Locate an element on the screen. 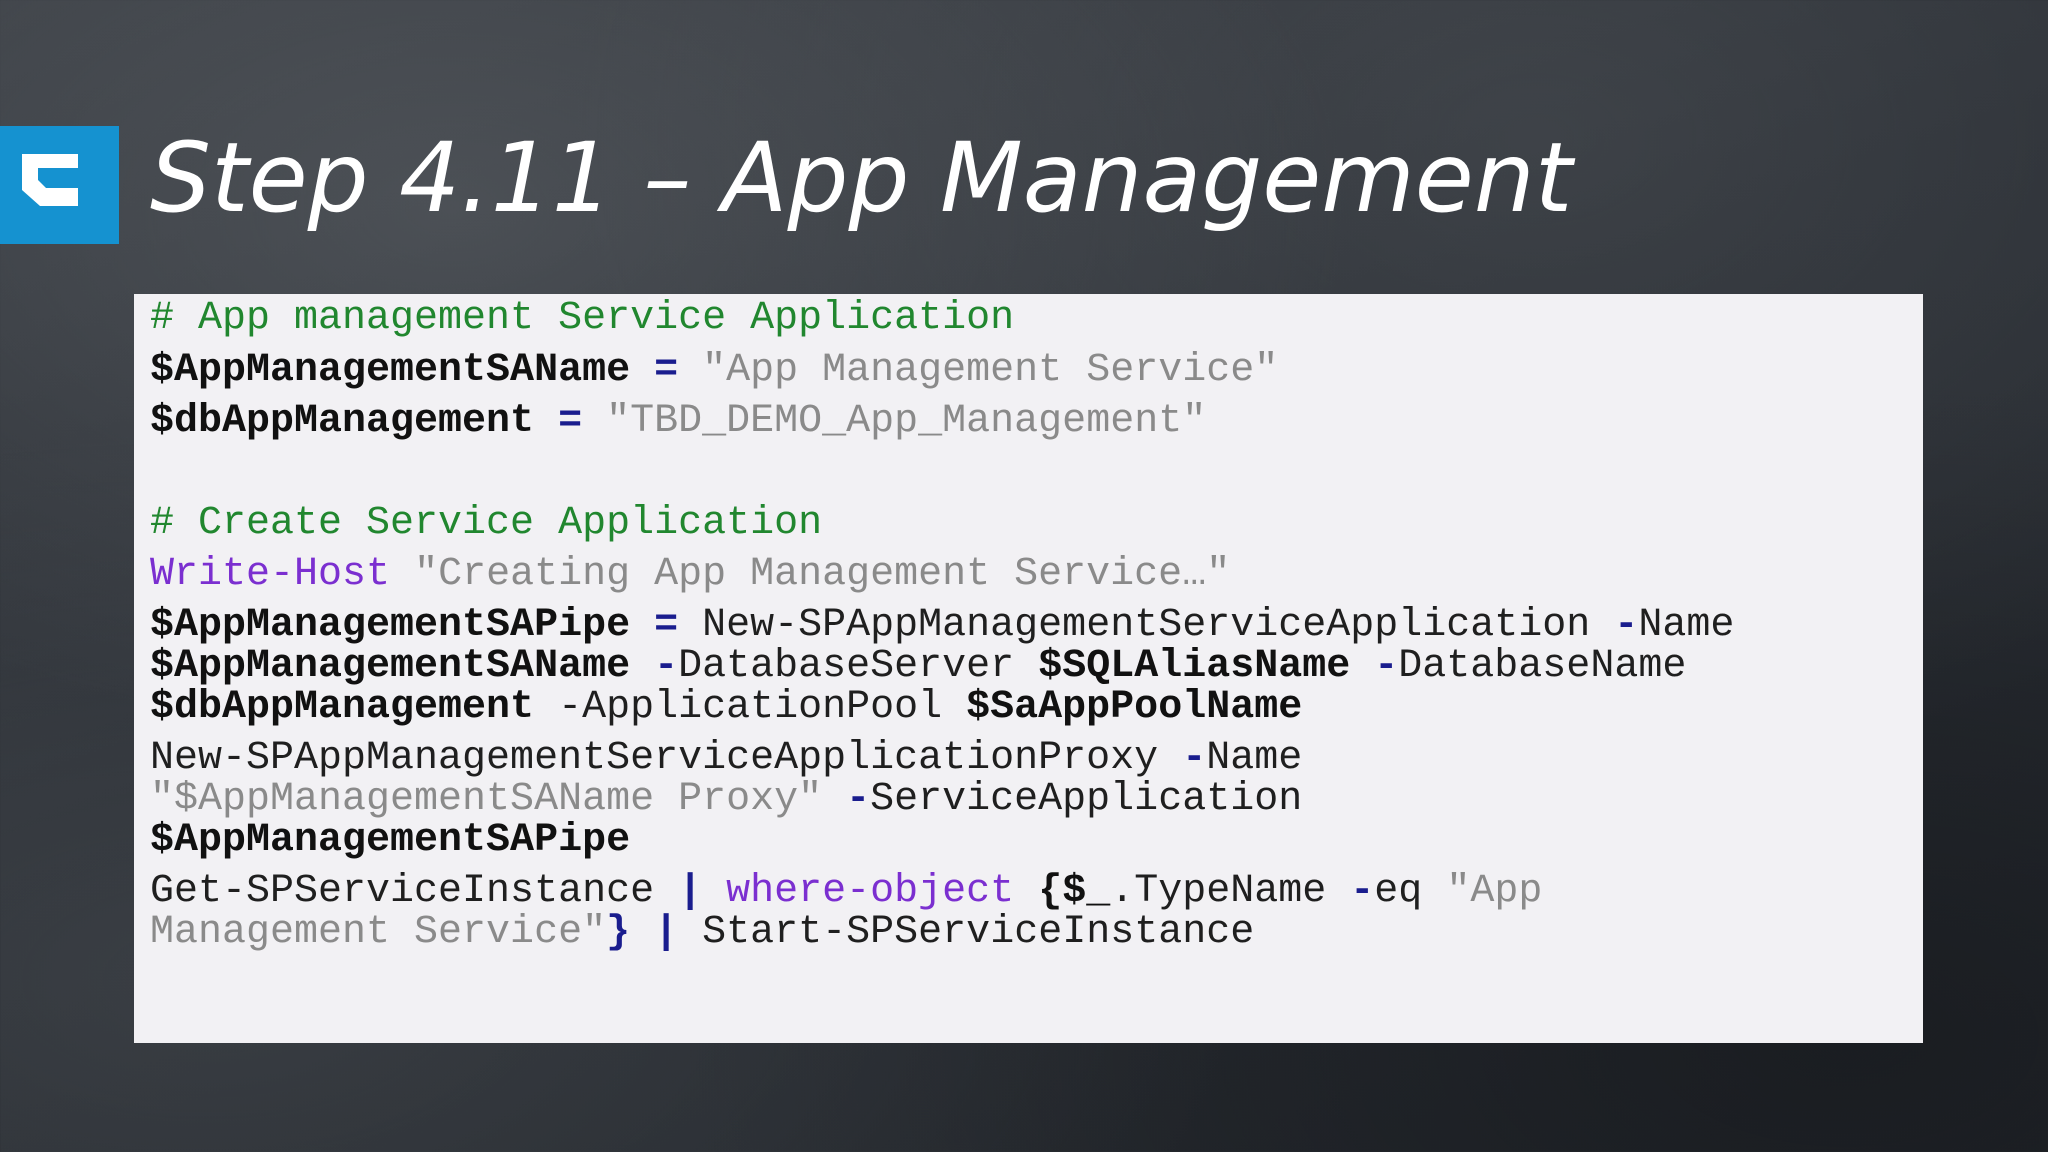 The image size is (2048, 1152). code-line-1: # App management Service Application is located at coordinates (582, 319).